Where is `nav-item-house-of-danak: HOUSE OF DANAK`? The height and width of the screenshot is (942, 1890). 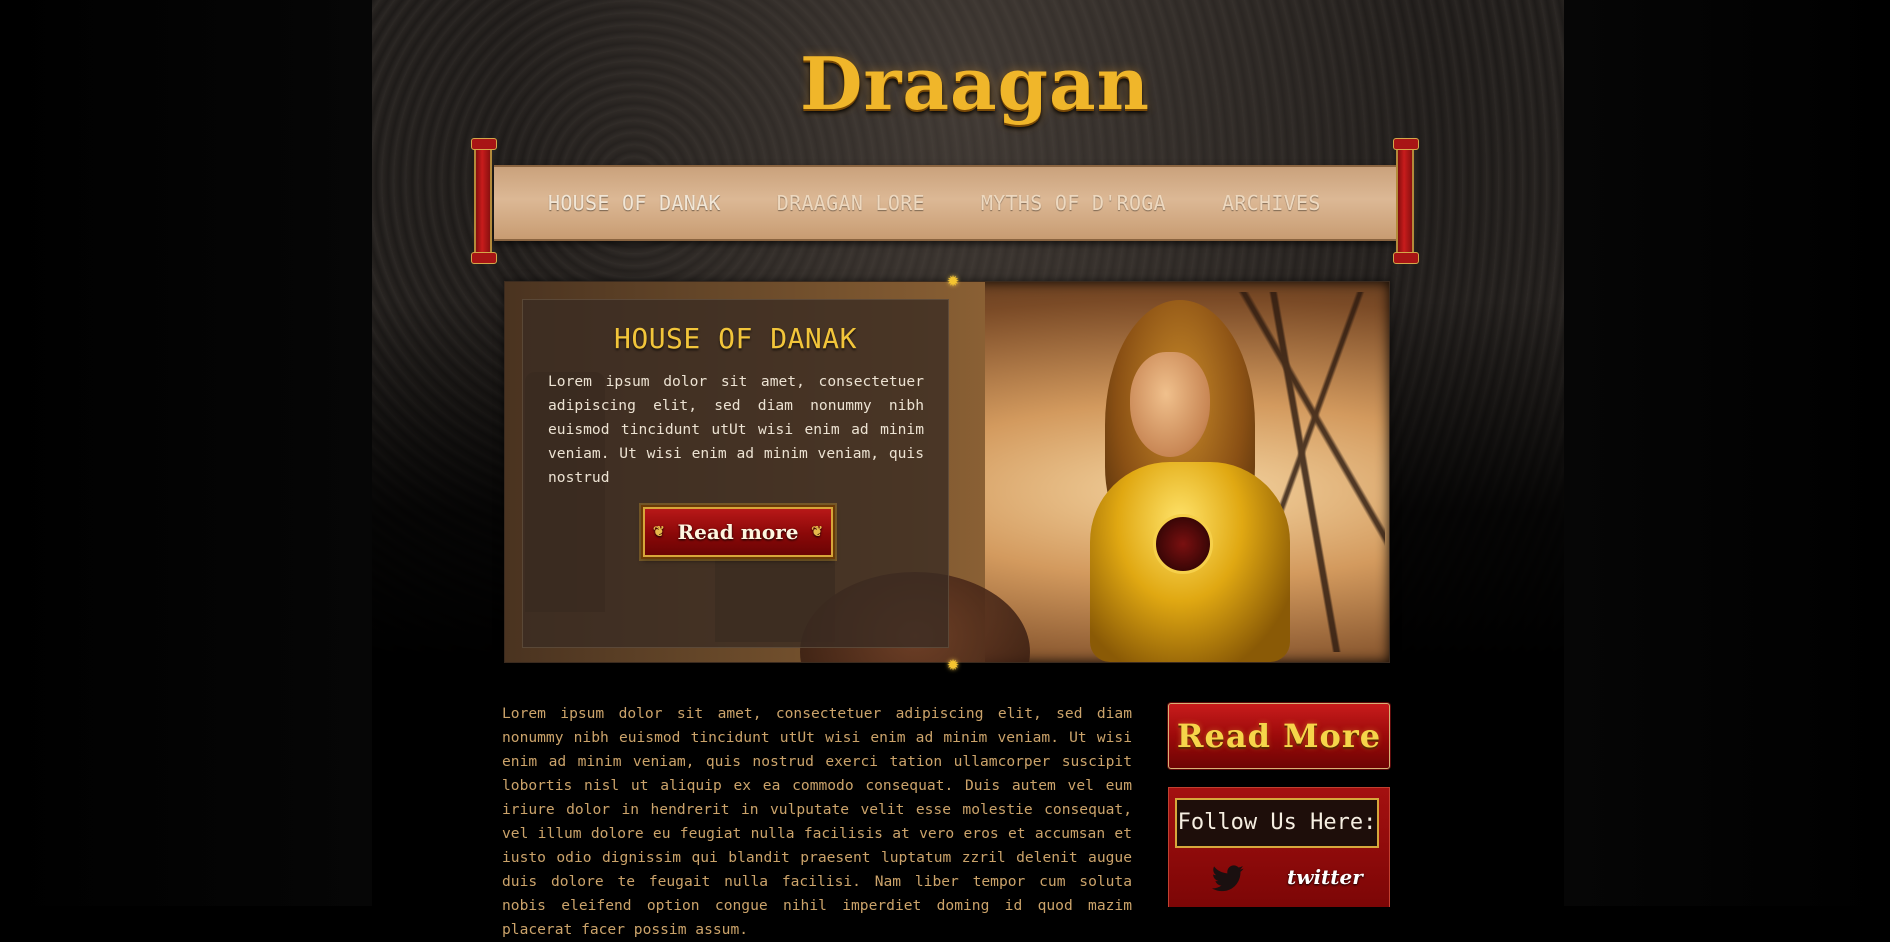 nav-item-house-of-danak: HOUSE OF DANAK is located at coordinates (634, 203).